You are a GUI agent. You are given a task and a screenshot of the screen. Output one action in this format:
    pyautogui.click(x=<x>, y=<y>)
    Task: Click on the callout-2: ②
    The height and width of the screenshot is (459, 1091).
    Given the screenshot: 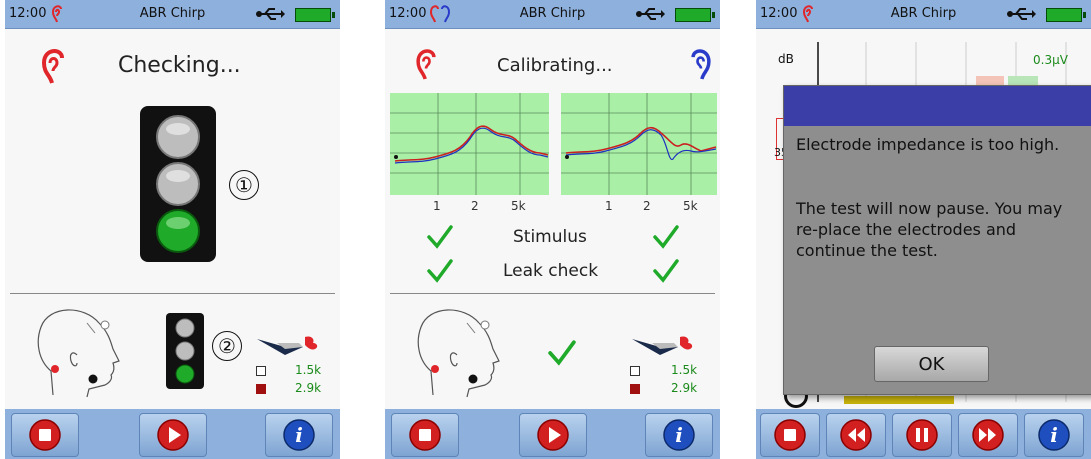 What is the action you would take?
    pyautogui.click(x=227, y=346)
    